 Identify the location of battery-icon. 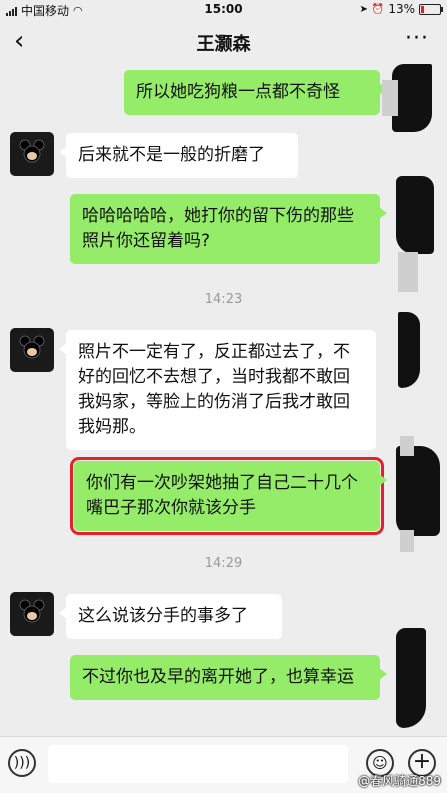
(431, 9).